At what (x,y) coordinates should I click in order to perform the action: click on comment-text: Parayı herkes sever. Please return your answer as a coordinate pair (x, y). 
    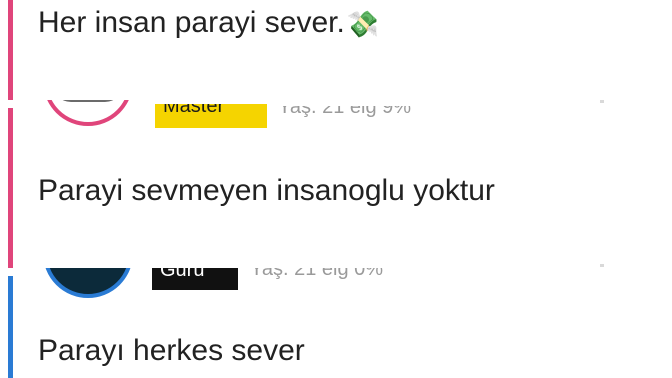
    Looking at the image, I should click on (171, 350).